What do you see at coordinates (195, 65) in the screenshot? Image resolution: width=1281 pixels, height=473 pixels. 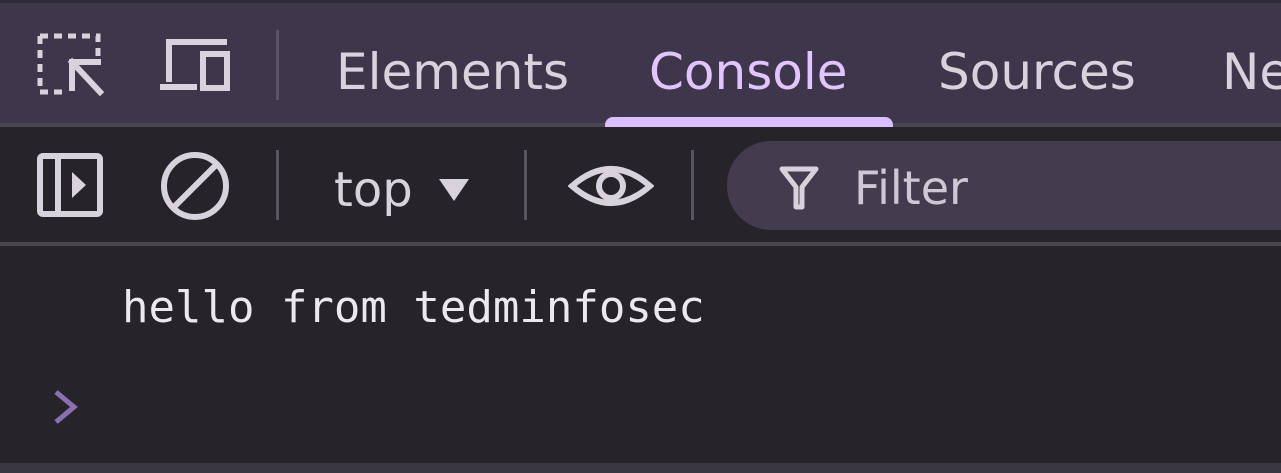 I see `device-toolbar-icon` at bounding box center [195, 65].